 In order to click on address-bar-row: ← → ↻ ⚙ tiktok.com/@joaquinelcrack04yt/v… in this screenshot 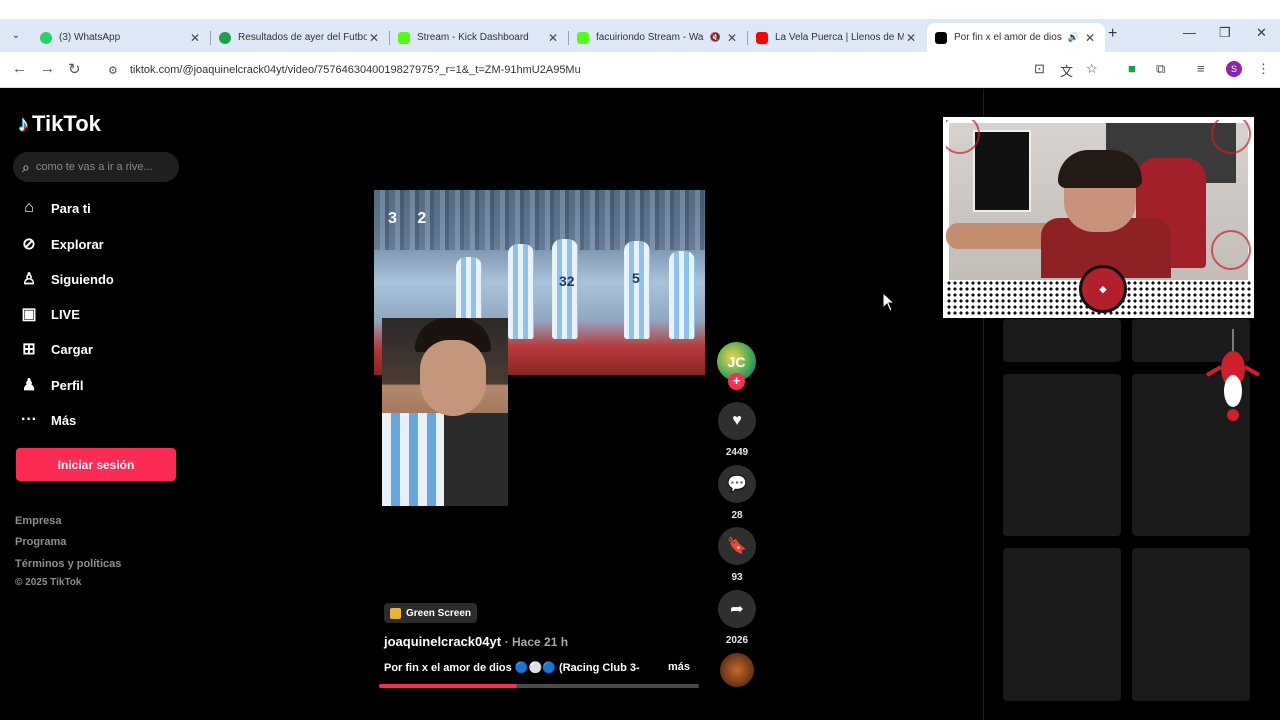, I will do `click(640, 70)`.